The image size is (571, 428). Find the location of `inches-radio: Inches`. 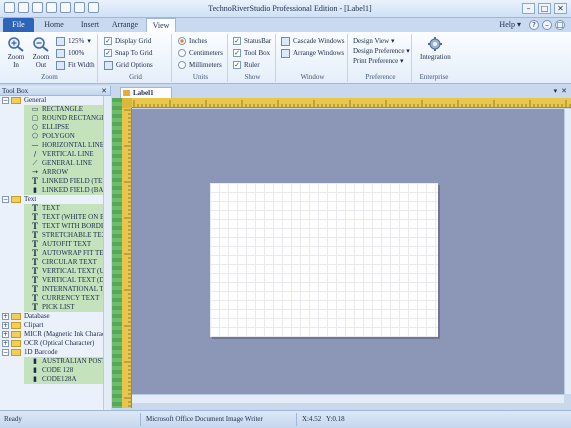

inches-radio: Inches is located at coordinates (192, 41).